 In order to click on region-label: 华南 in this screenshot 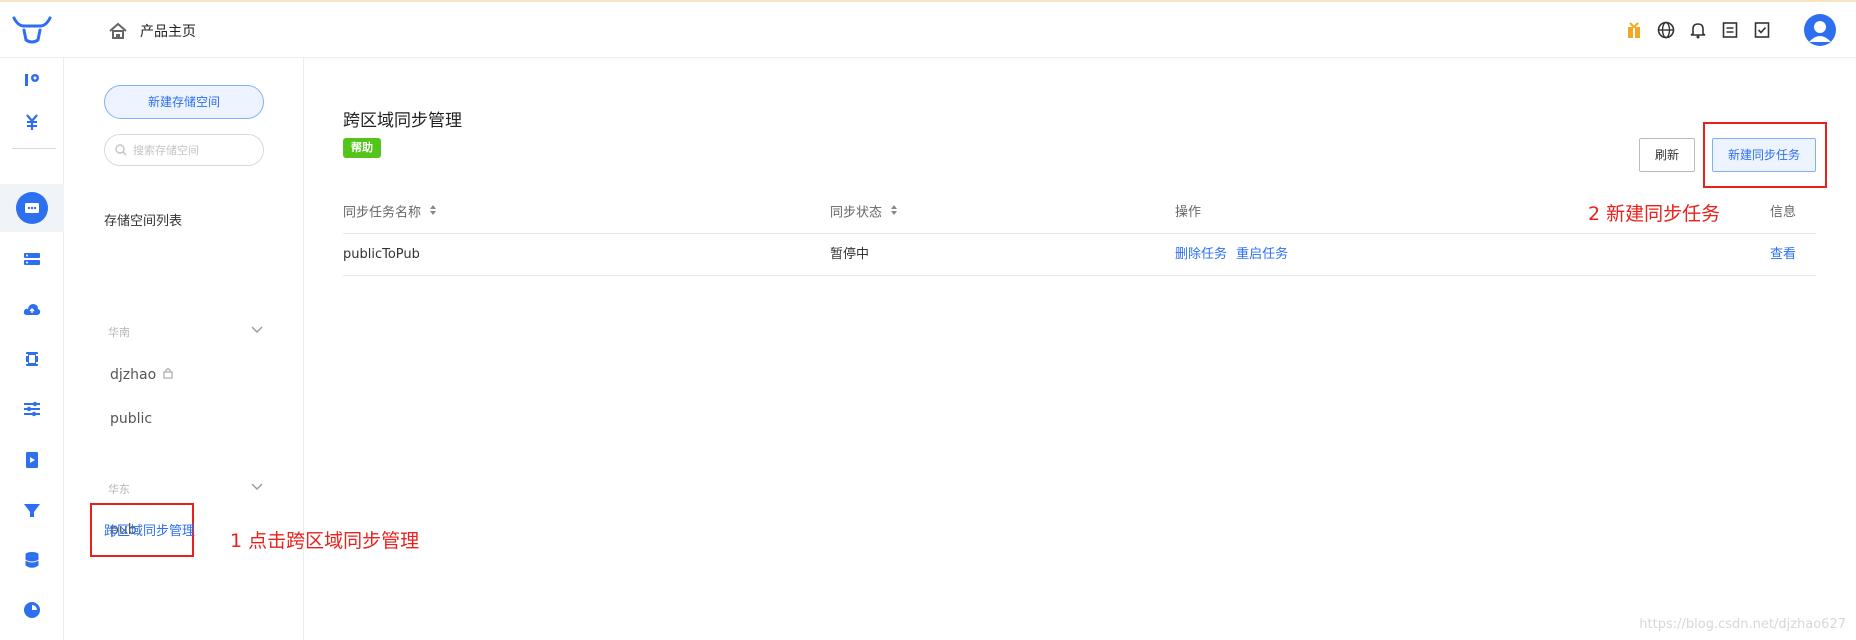, I will do `click(119, 332)`.